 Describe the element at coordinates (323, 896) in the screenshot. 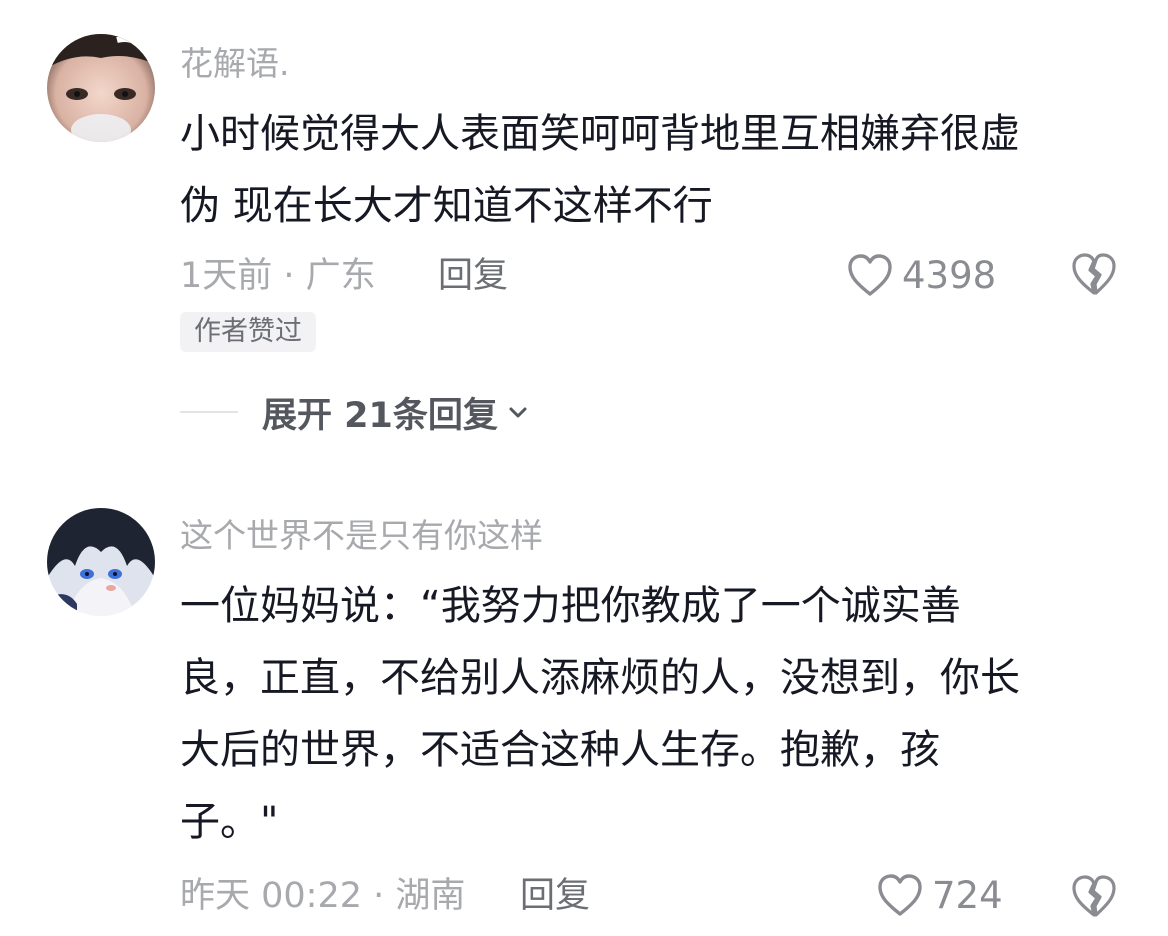

I see `comment-time-location: 昨天 00:22 · 湖南` at that location.